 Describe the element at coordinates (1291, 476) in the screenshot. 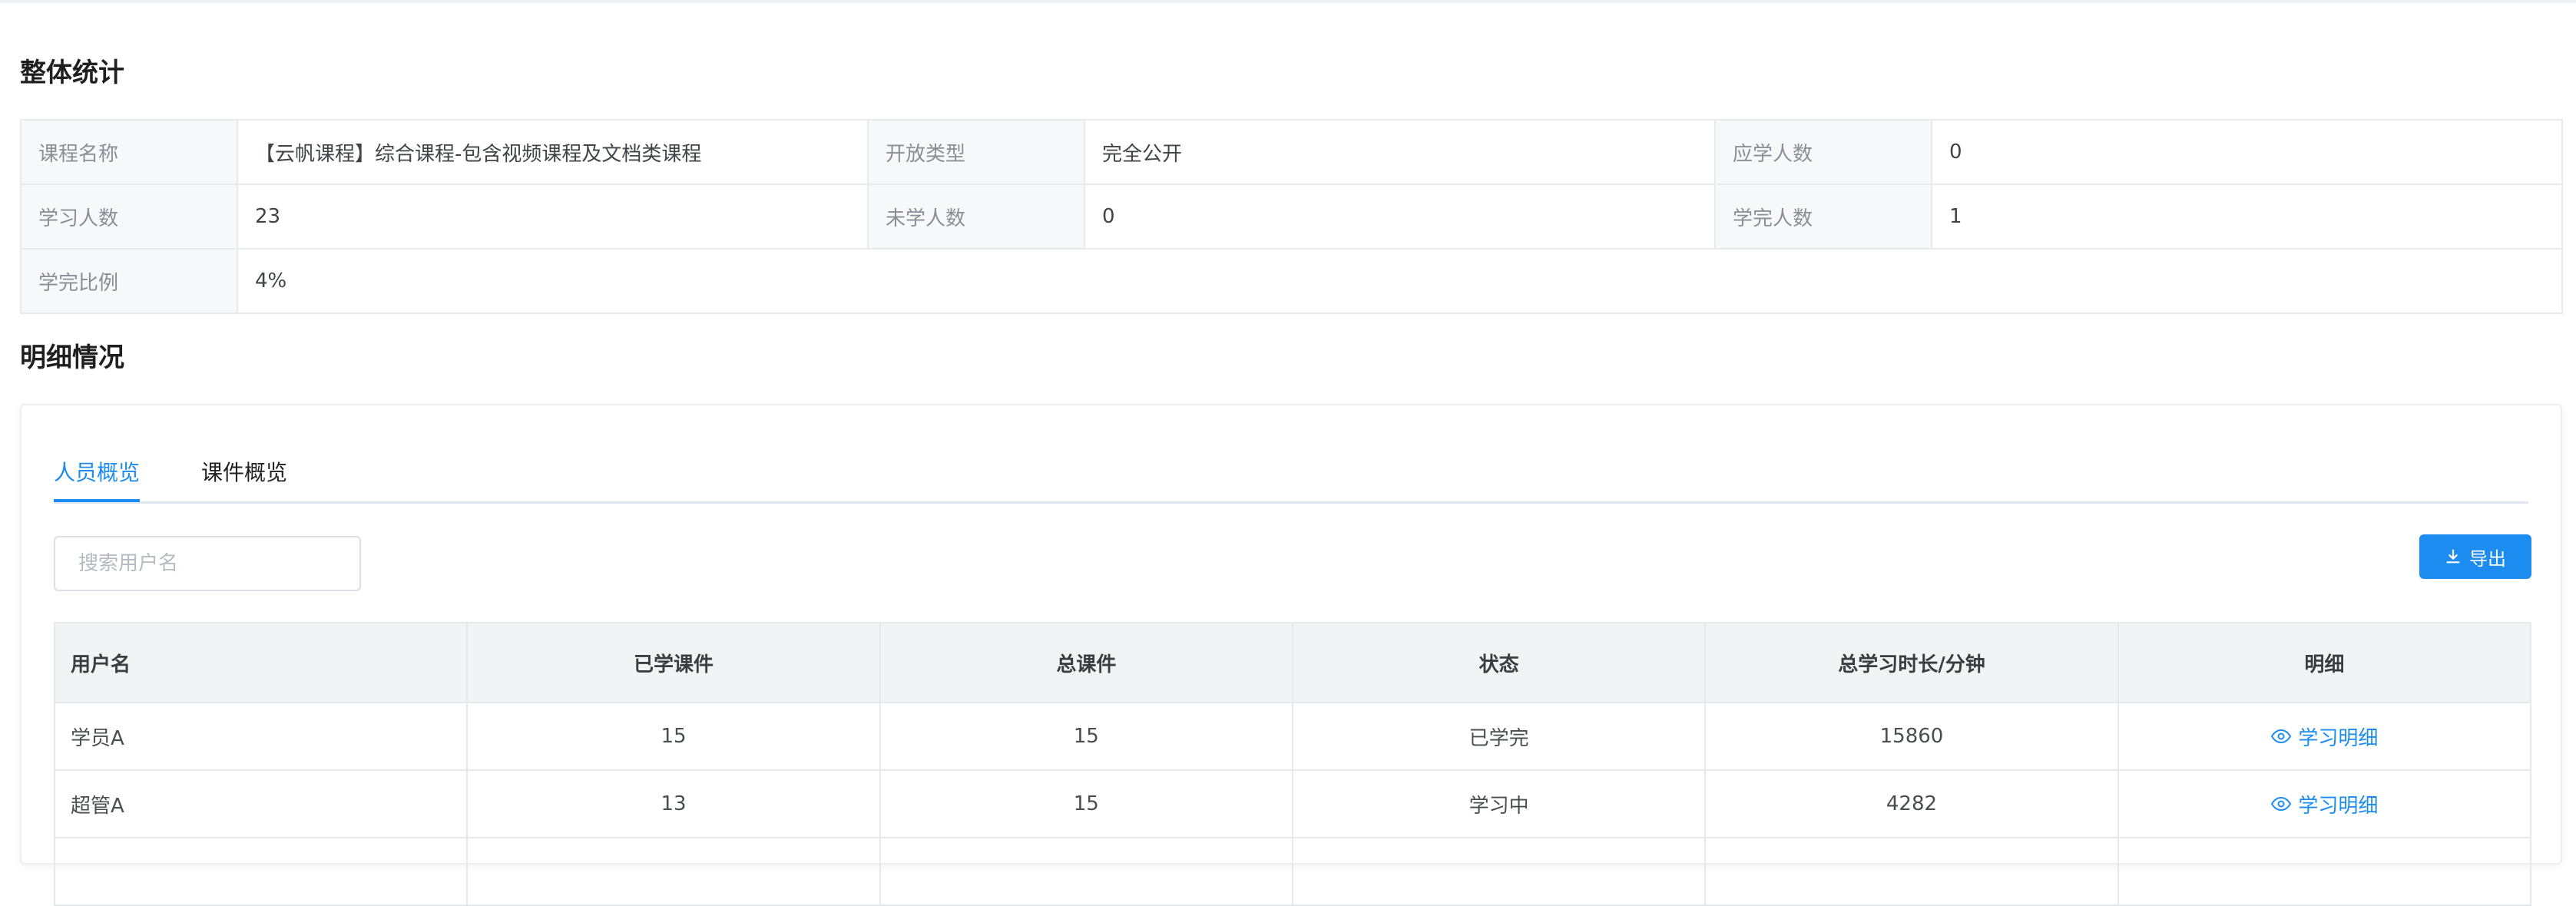

I see `detail-tabs: 人员概览 课件概览` at that location.